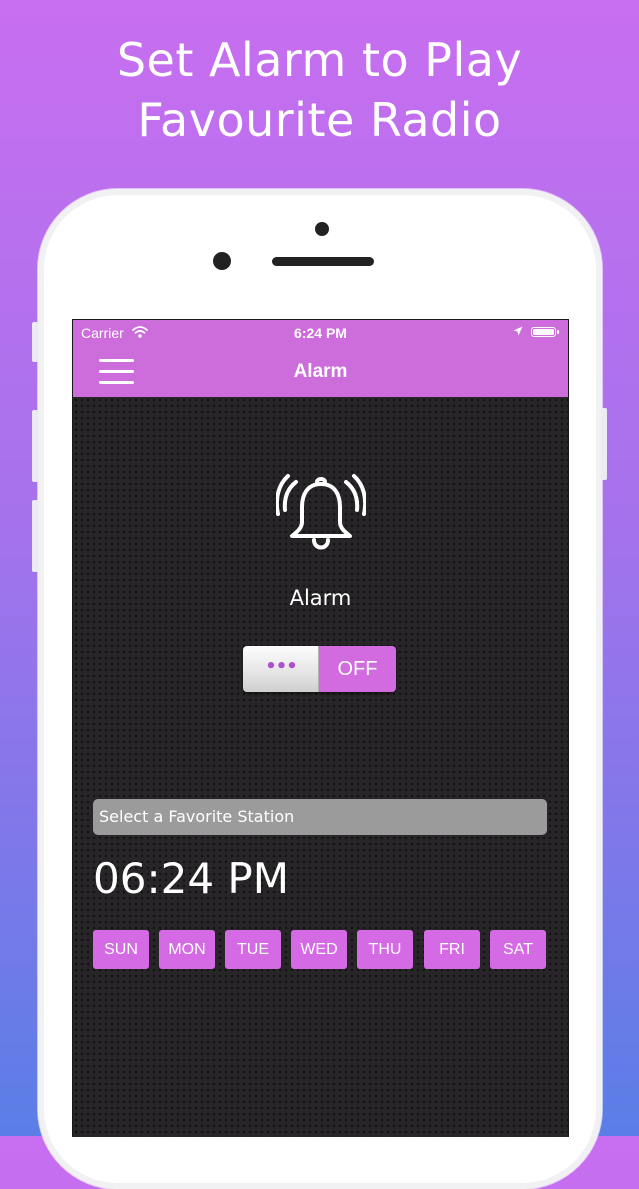  Describe the element at coordinates (323, 261) in the screenshot. I see `earpiece-speaker` at that location.